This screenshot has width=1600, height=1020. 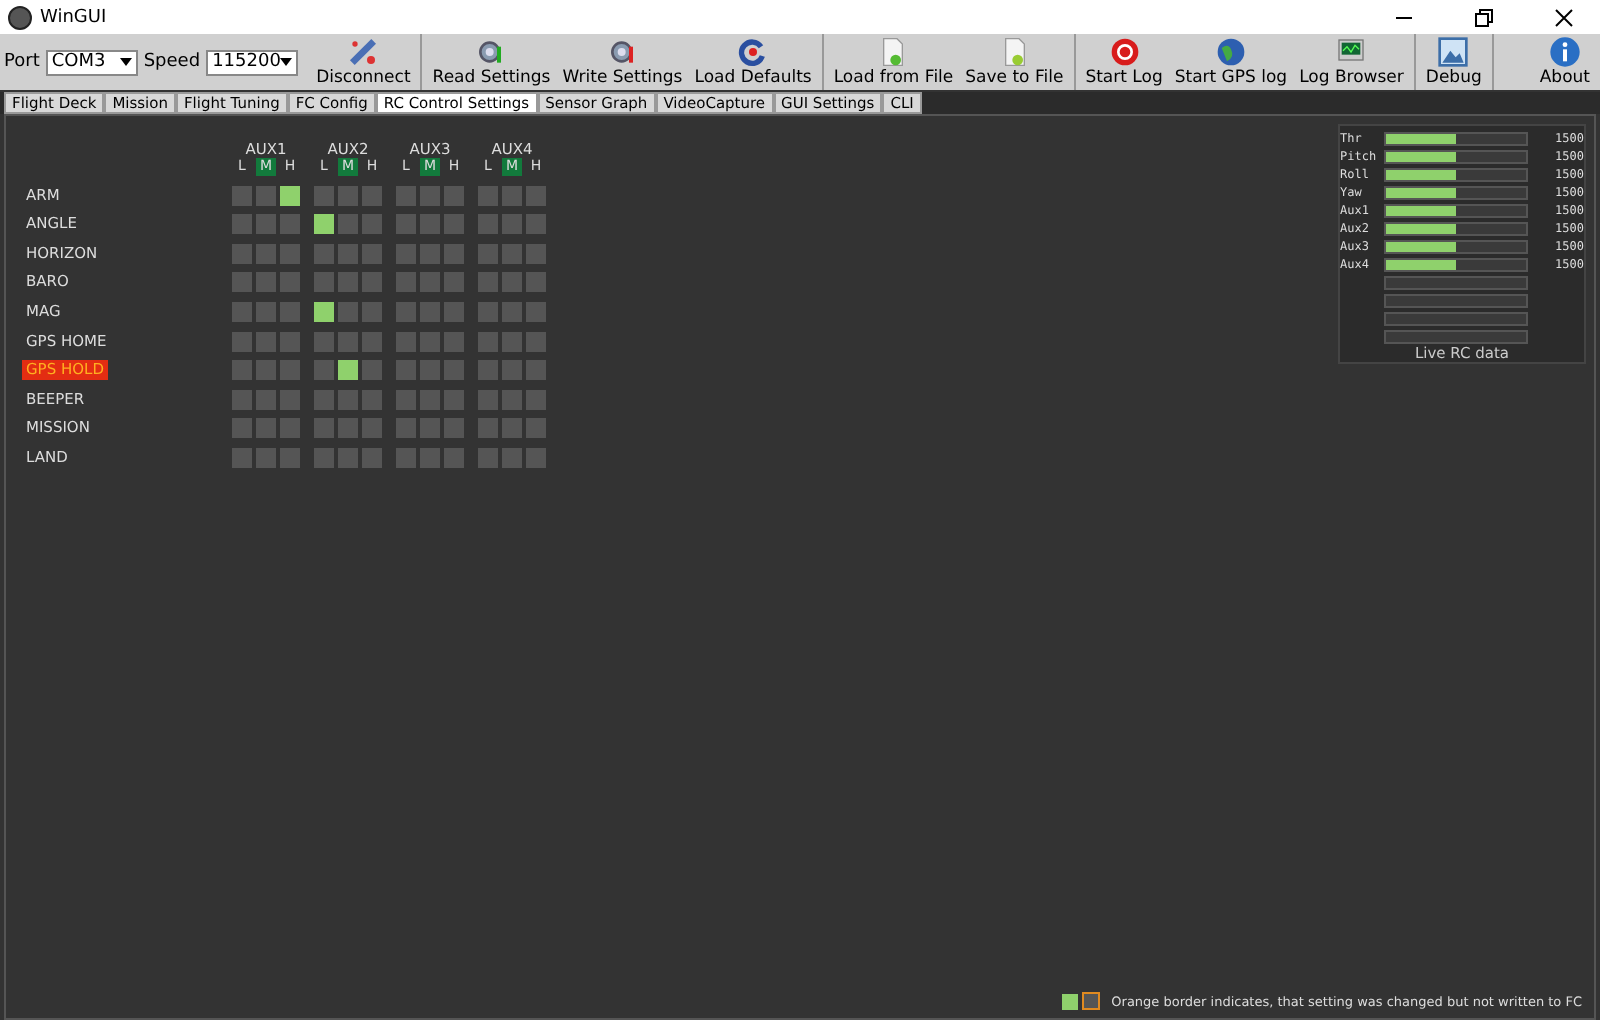 I want to click on toolbar-button: Debug, so click(x=1453, y=62).